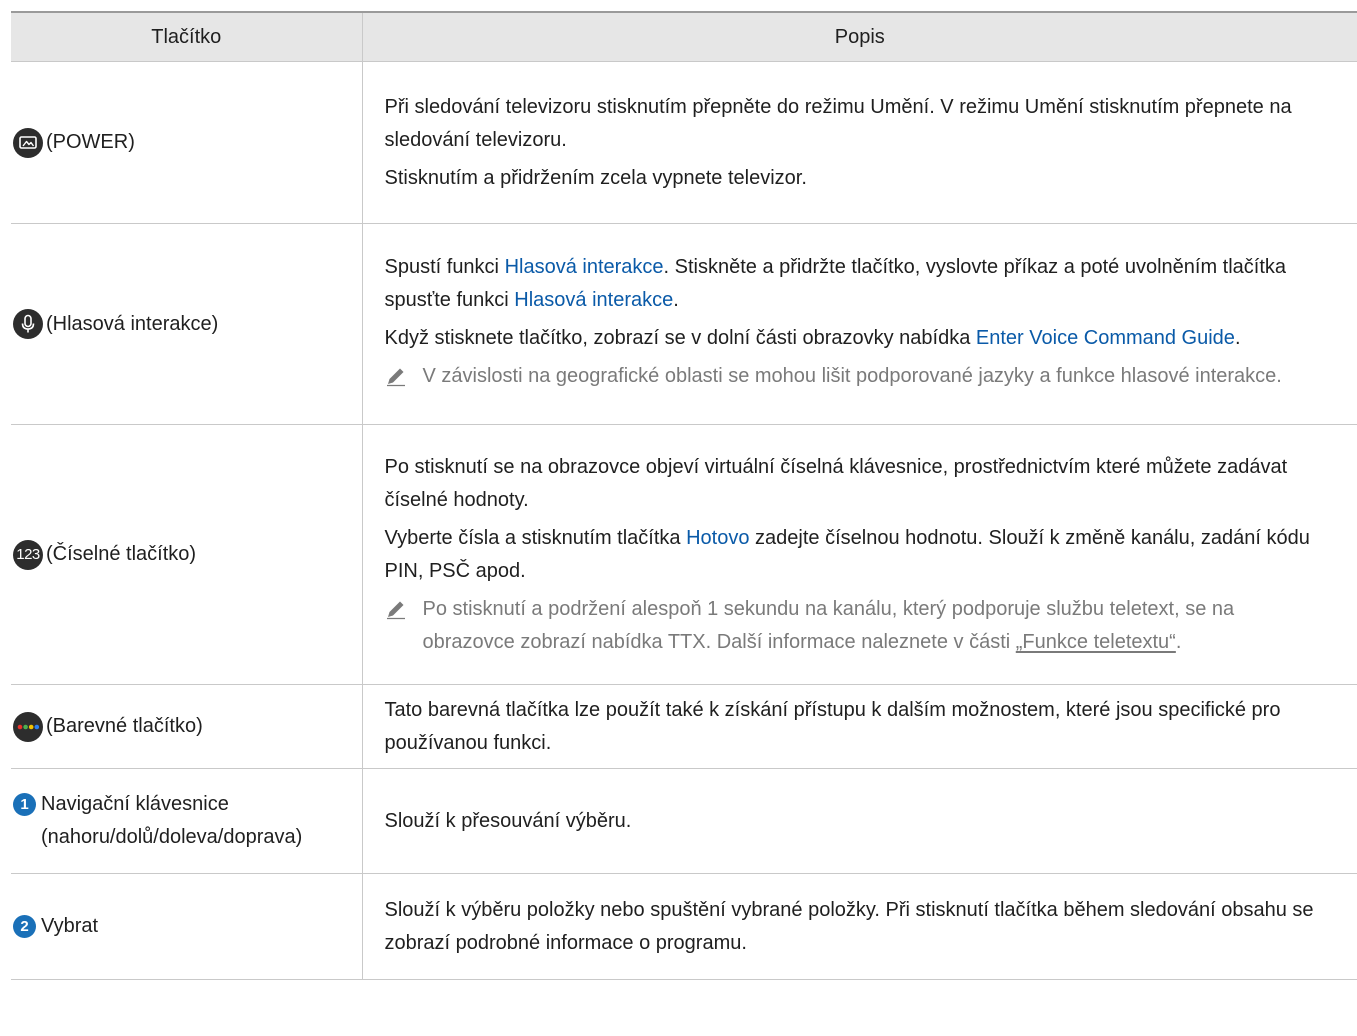  Describe the element at coordinates (859, 821) in the screenshot. I see `description-cell: Slouží k přesouvání výběru.` at that location.